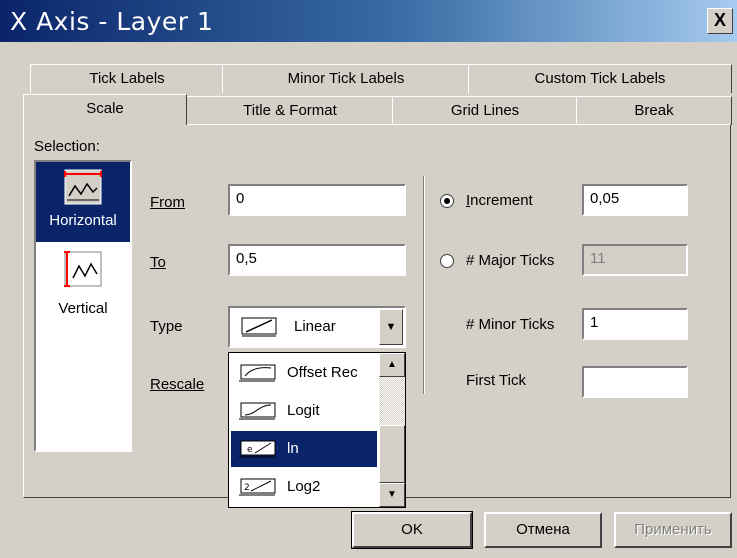  Describe the element at coordinates (635, 324) in the screenshot. I see `minor-ticks-input: 1` at that location.